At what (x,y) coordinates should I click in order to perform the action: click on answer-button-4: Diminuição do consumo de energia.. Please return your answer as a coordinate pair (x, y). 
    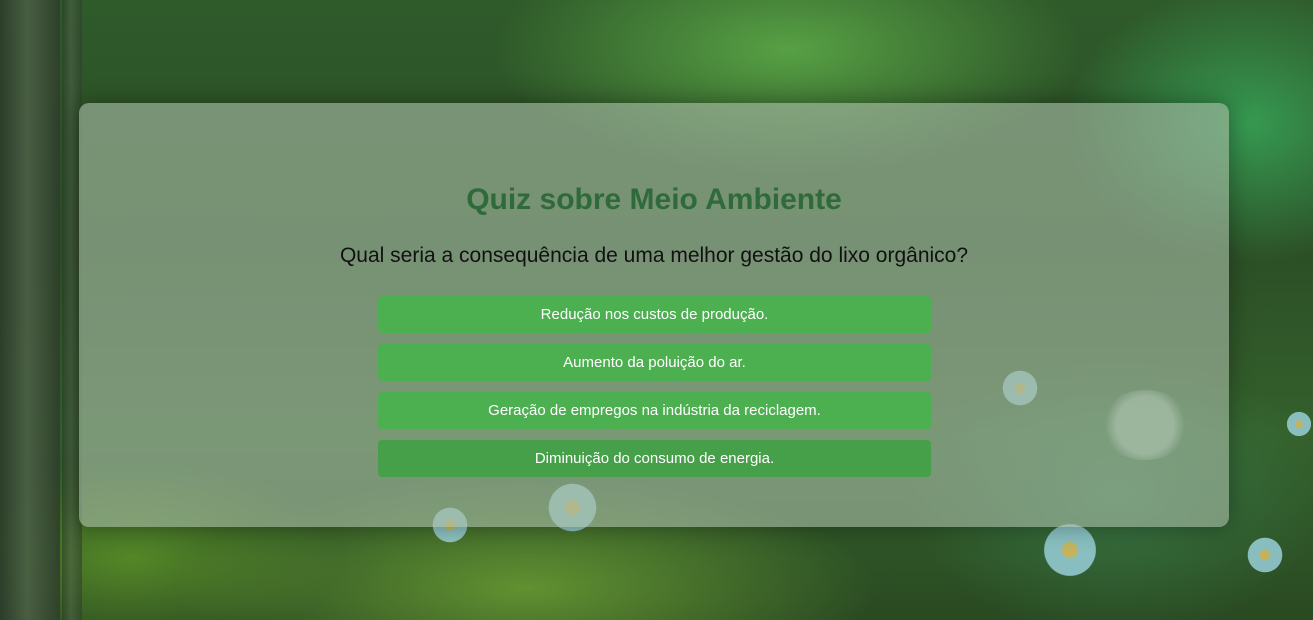
    Looking at the image, I should click on (654, 458).